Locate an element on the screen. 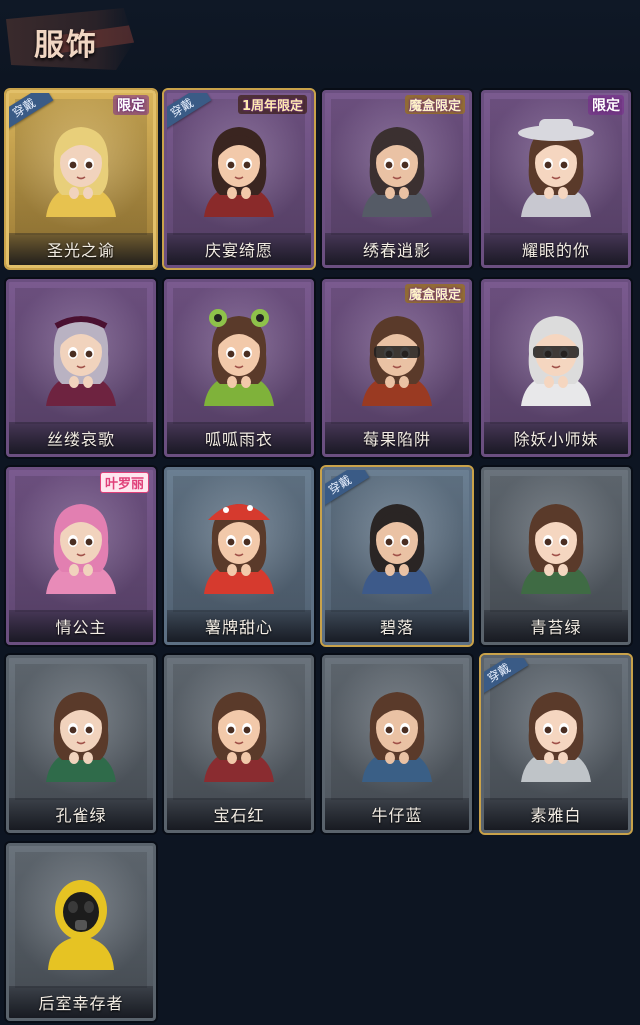 Image resolution: width=640 pixels, height=1025 pixels. berry-blindfold-portrait is located at coordinates (397, 361).